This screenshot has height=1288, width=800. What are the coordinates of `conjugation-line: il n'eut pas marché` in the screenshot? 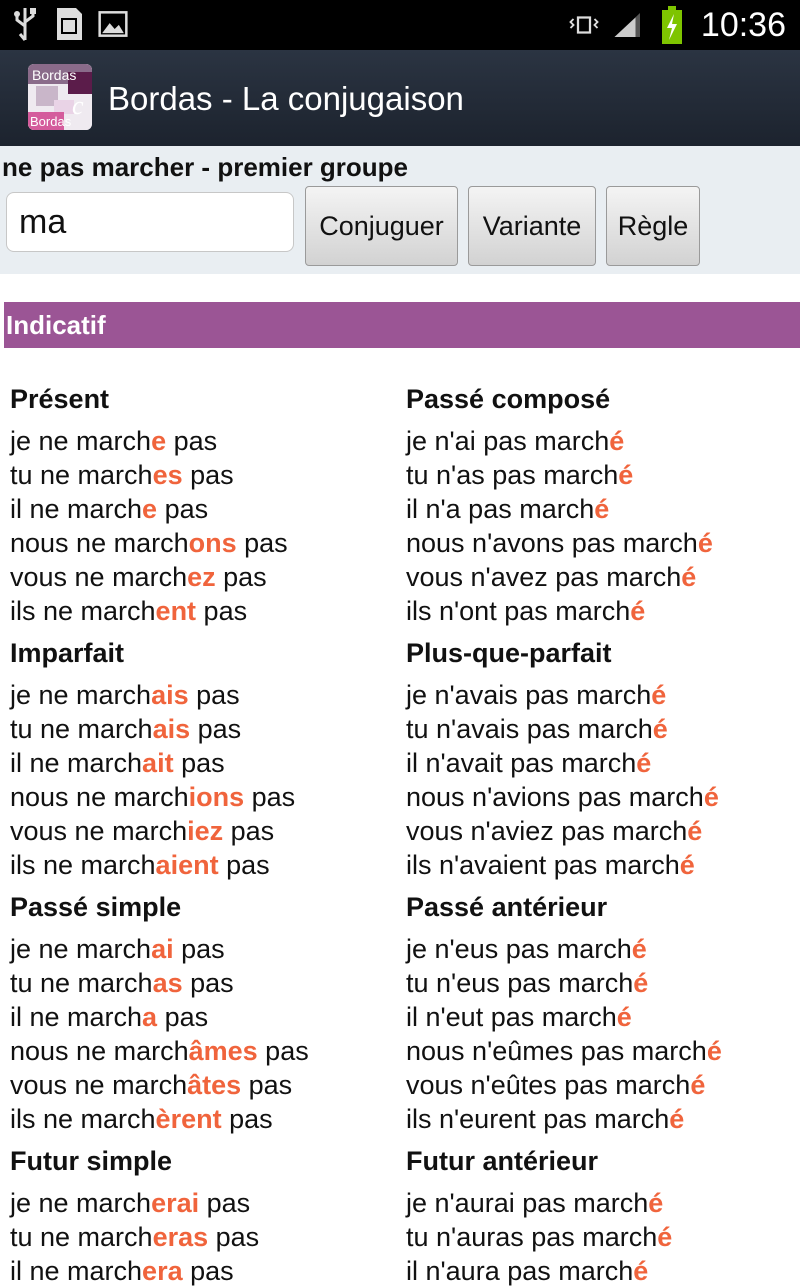 It's located at (601, 1017).